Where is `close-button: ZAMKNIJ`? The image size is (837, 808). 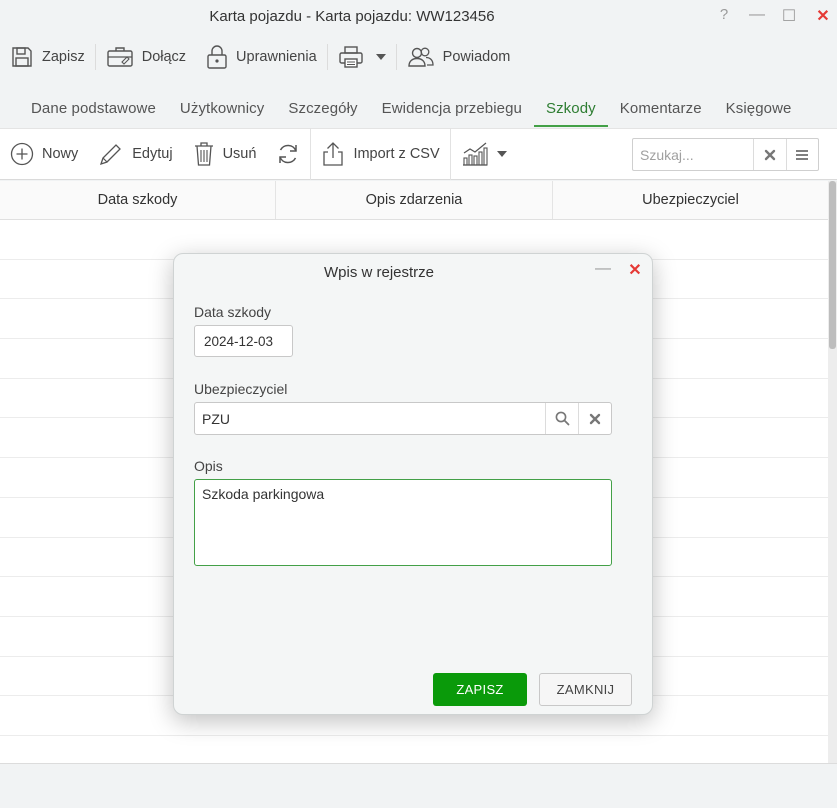 close-button: ZAMKNIJ is located at coordinates (585, 689).